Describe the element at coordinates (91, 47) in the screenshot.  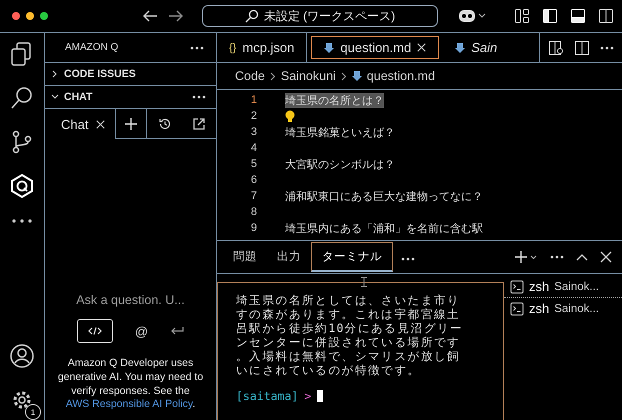
I see `sidebar-title: AMAZON Q` at that location.